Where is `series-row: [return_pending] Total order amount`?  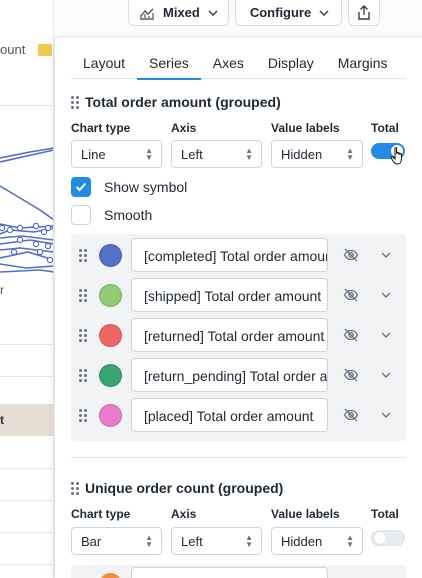
series-row: [return_pending] Total order amount is located at coordinates (238, 375).